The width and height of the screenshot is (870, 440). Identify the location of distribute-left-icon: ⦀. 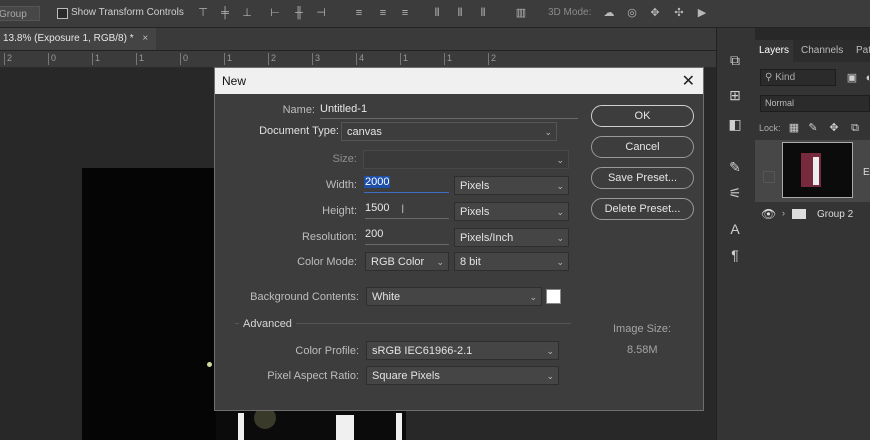
(437, 13).